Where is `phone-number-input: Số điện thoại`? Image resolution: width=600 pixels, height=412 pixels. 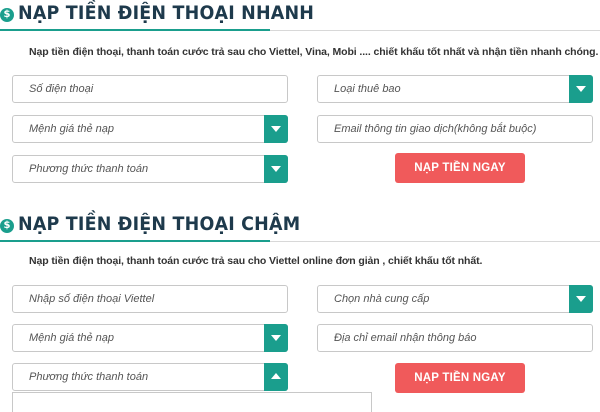 phone-number-input: Số điện thoại is located at coordinates (150, 89).